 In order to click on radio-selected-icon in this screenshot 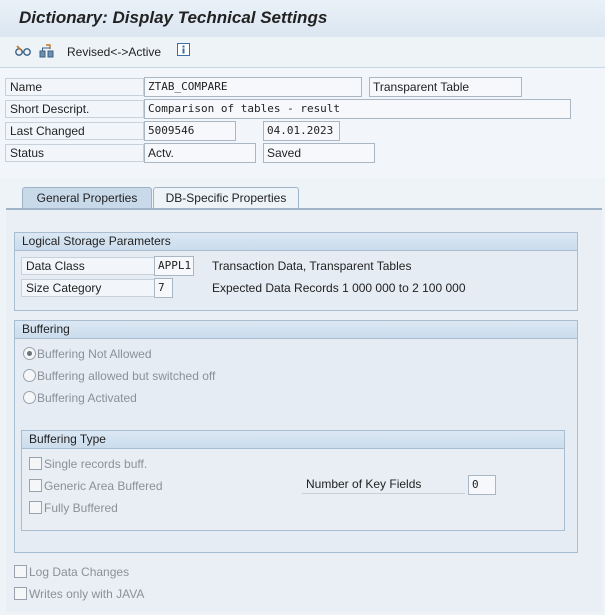, I will do `click(29, 353)`.